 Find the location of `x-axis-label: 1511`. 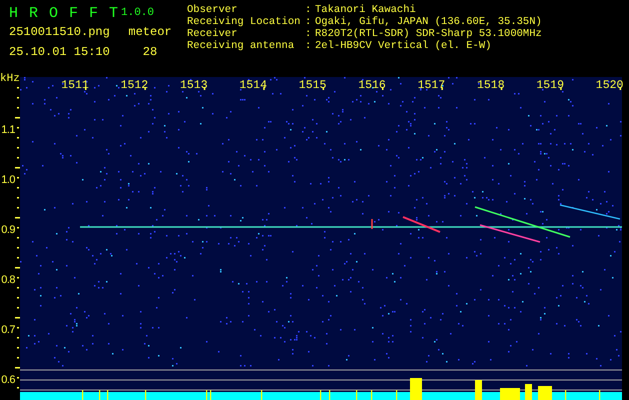

x-axis-label: 1511 is located at coordinates (75, 85).